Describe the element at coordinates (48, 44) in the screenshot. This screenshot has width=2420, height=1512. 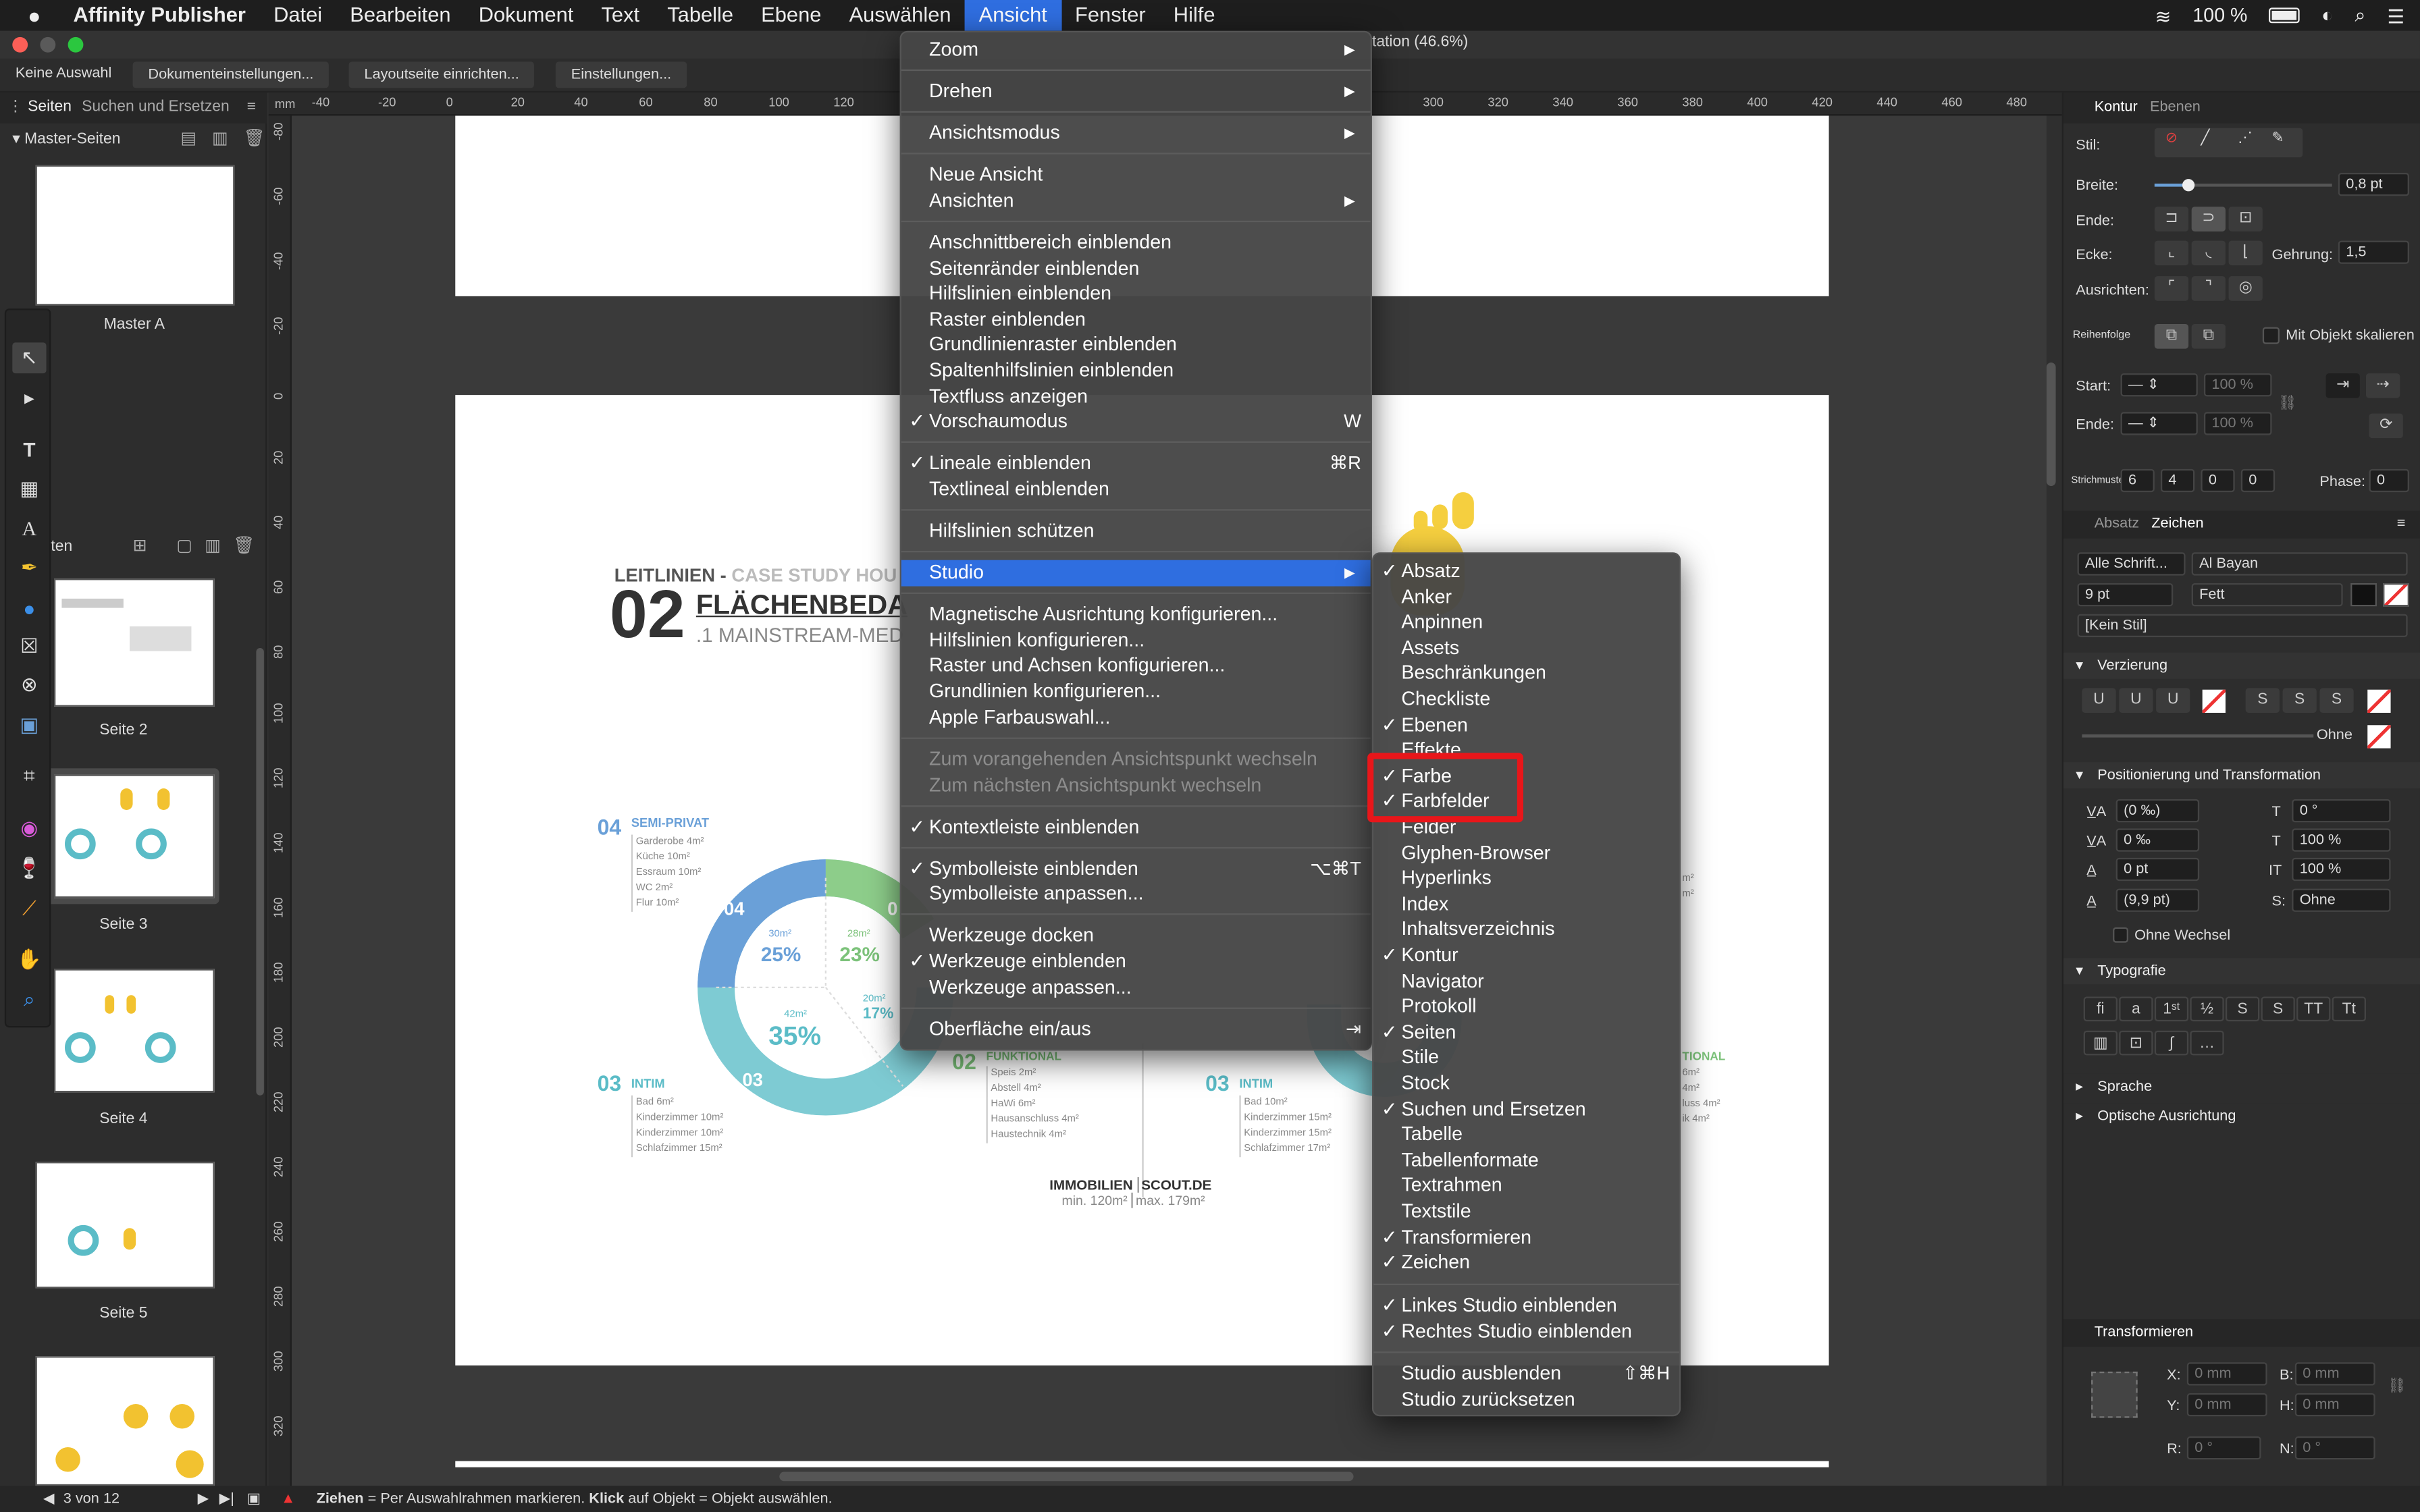
I see `minimize-window-button` at that location.